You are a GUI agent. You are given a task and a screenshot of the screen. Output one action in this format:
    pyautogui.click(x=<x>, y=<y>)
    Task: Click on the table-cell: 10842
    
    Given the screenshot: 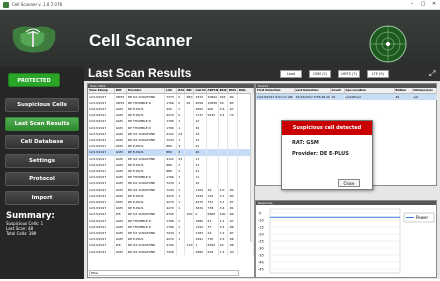 What is the action you would take?
    pyautogui.click(x=212, y=96)
    